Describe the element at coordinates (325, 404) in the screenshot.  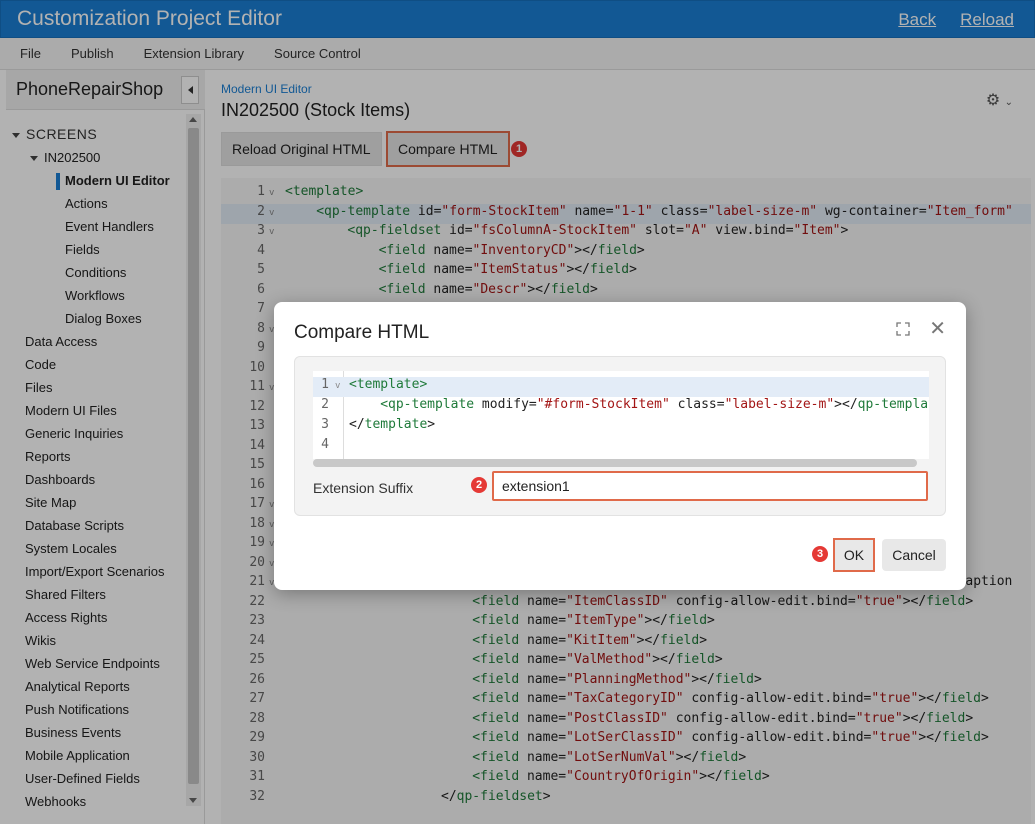
I see `line-number: 2` at that location.